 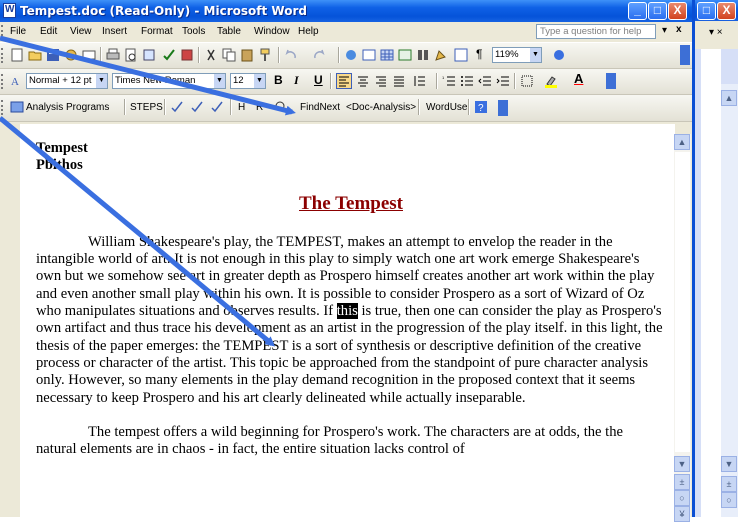 I want to click on bg-prev-page-icon: ±, so click(x=729, y=484).